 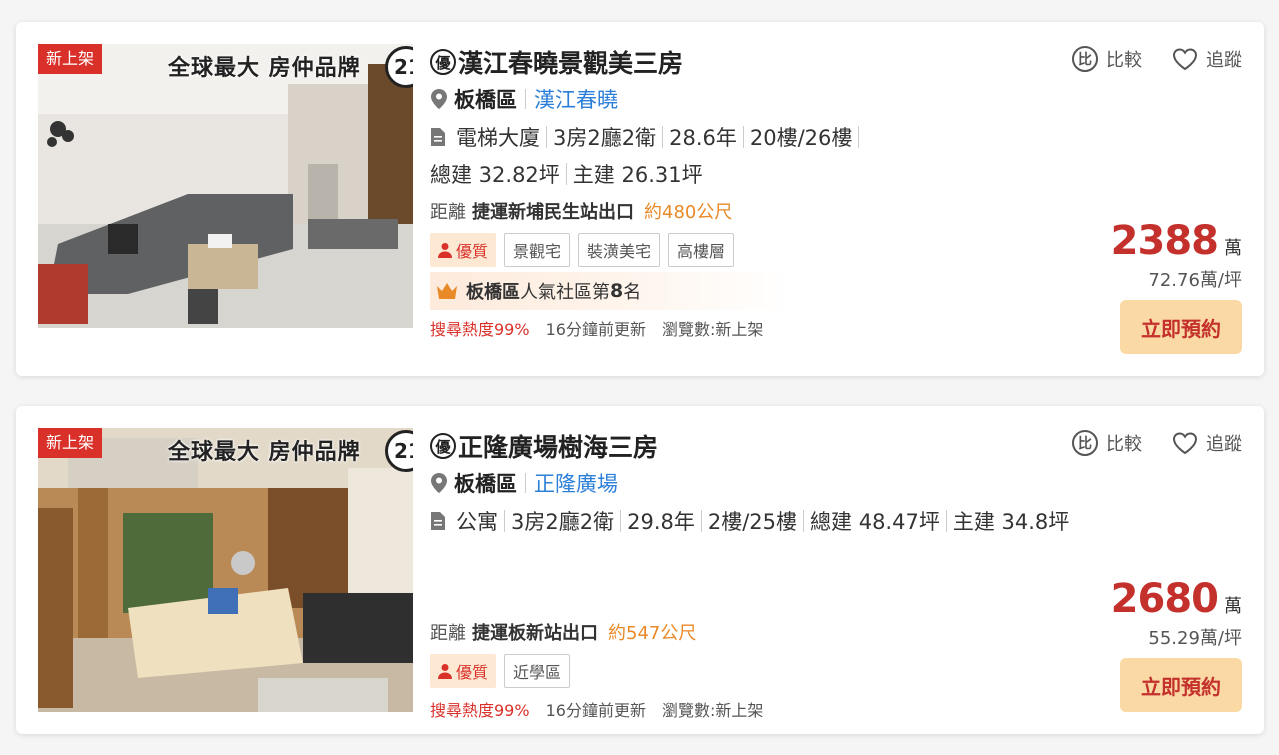 I want to click on distance-value: 約480公尺, so click(x=688, y=212).